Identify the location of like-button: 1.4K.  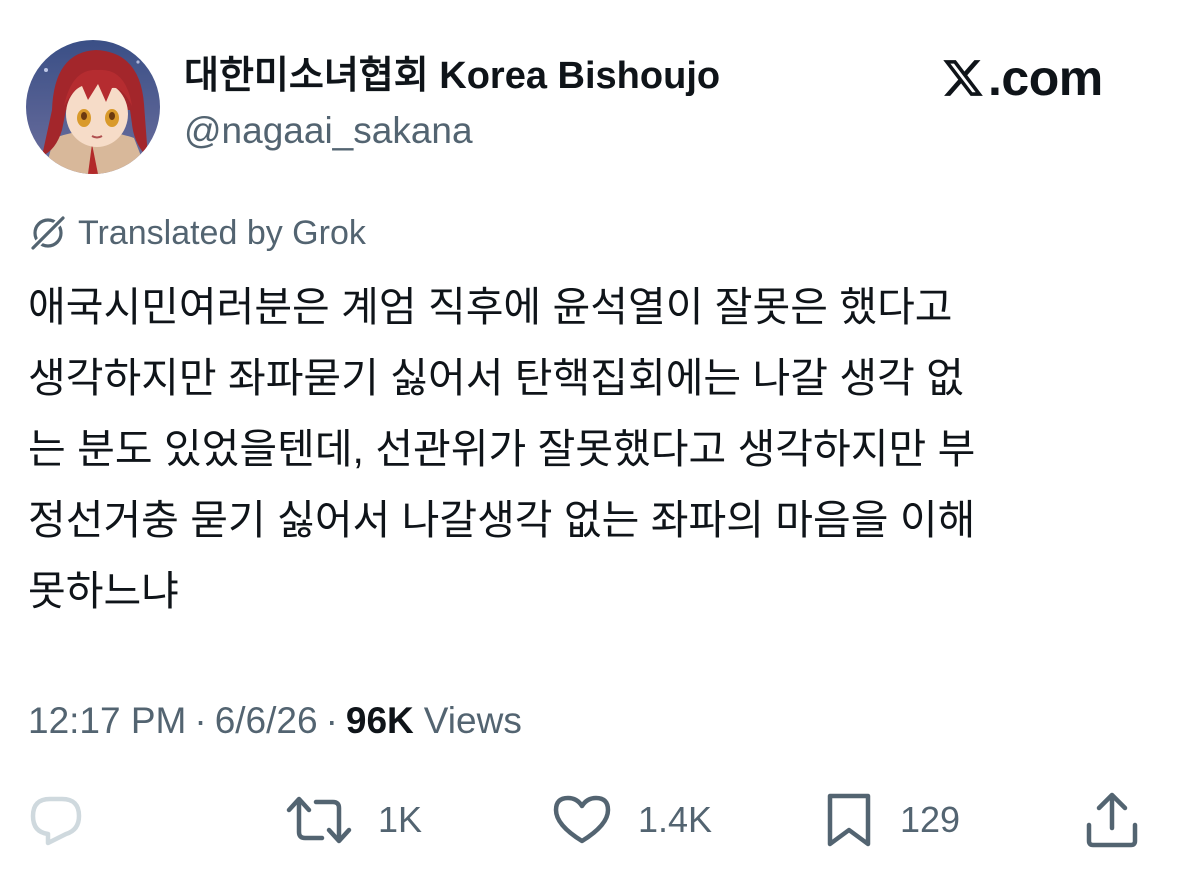
(632, 820).